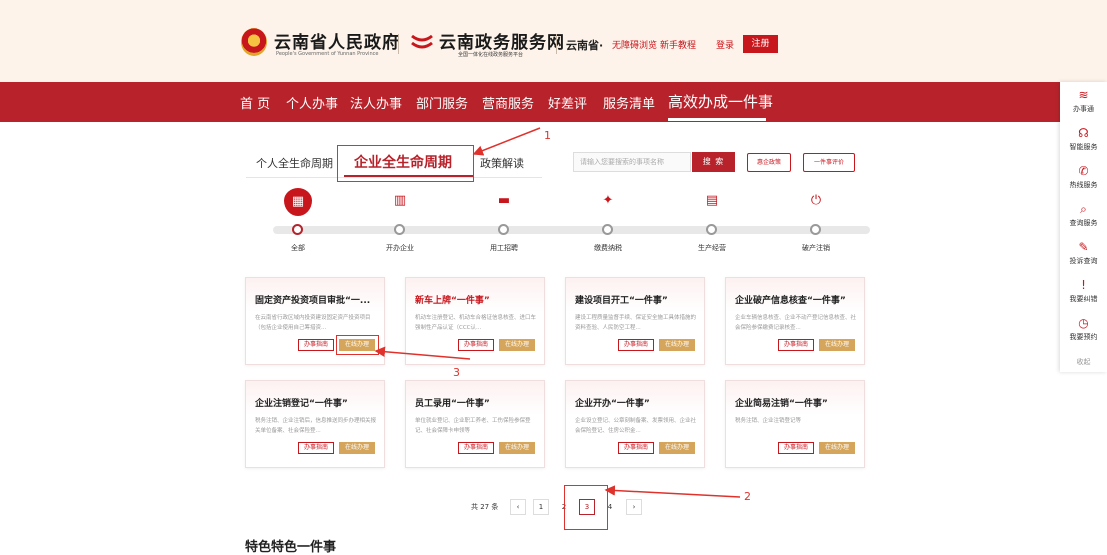  What do you see at coordinates (1083, 299) in the screenshot?
I see `sidebar-item-label: 我要纠错` at bounding box center [1083, 299].